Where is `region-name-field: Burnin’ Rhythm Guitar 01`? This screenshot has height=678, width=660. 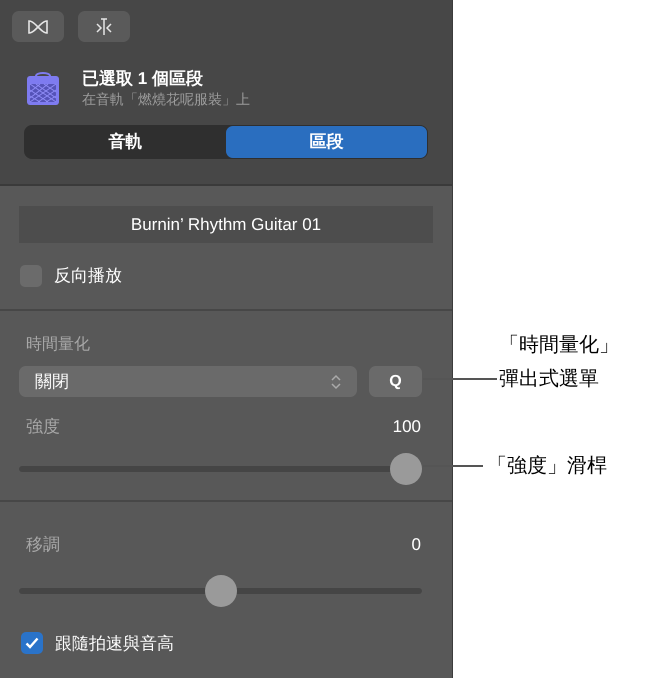
region-name-field: Burnin’ Rhythm Guitar 01 is located at coordinates (226, 224).